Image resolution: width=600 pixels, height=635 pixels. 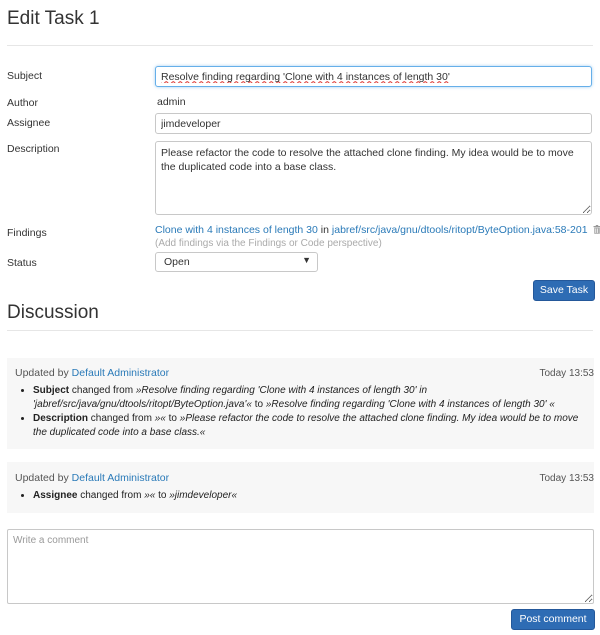 I want to click on subject-input, so click(x=373, y=76).